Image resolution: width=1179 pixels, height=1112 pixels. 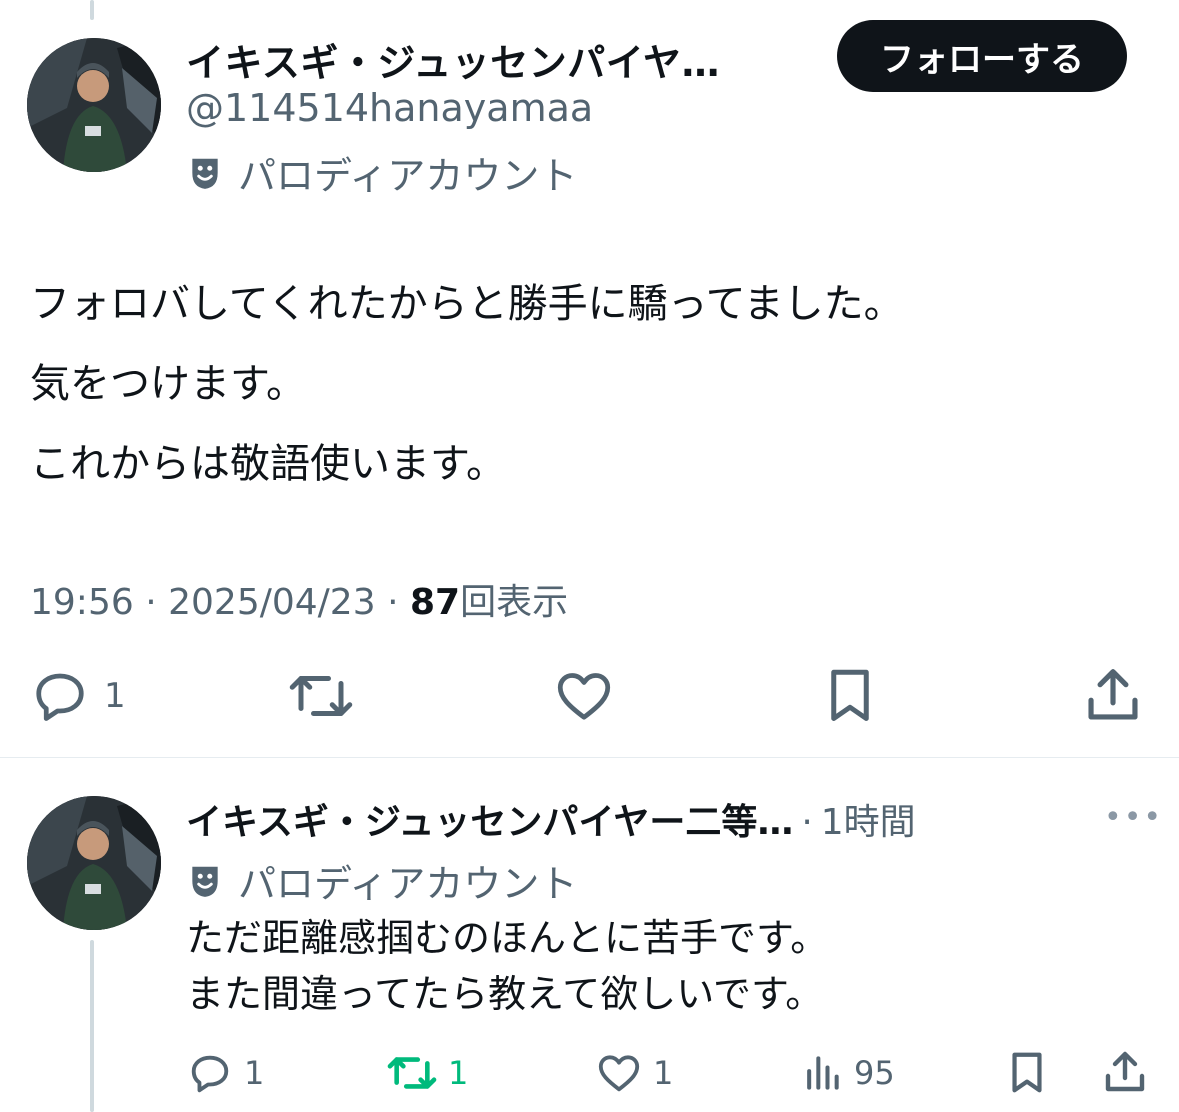 I want to click on reply-text-line: ただ距離感掴むのほんとに苦手です。, so click(x=507, y=938).